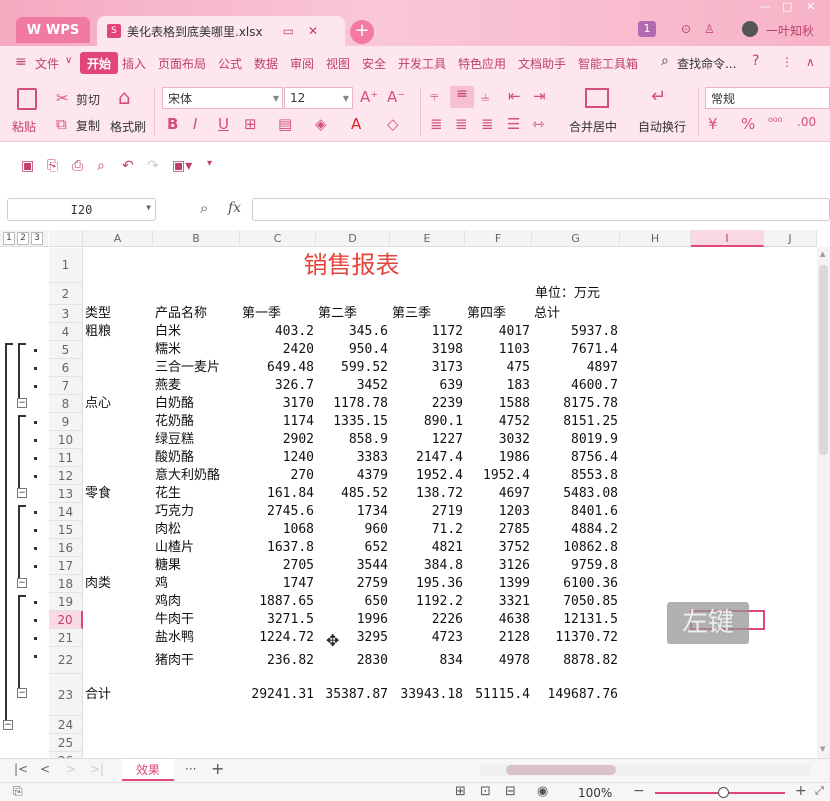 The height and width of the screenshot is (801, 830). What do you see at coordinates (278, 548) in the screenshot?
I see `cell-c16: 1637.8` at bounding box center [278, 548].